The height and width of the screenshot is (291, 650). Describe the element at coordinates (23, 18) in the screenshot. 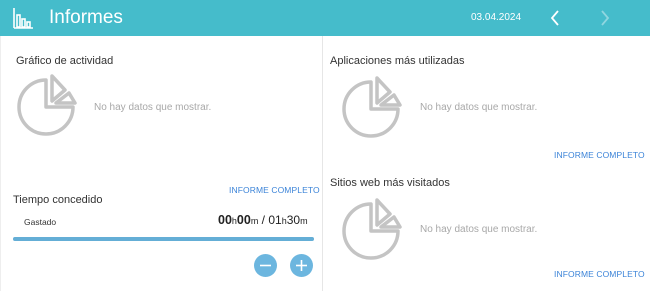

I see `bar-chart-logo-icon` at that location.